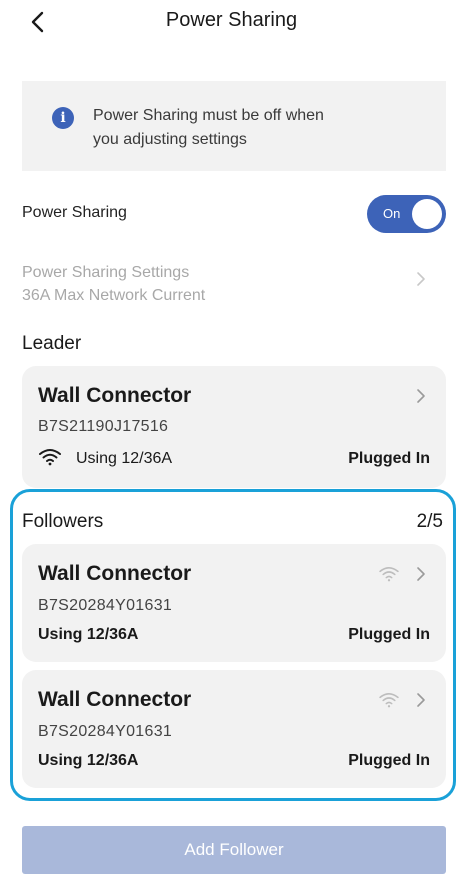 The height and width of the screenshot is (874, 463). Describe the element at coordinates (427, 214) in the screenshot. I see `toggle-knob` at that location.